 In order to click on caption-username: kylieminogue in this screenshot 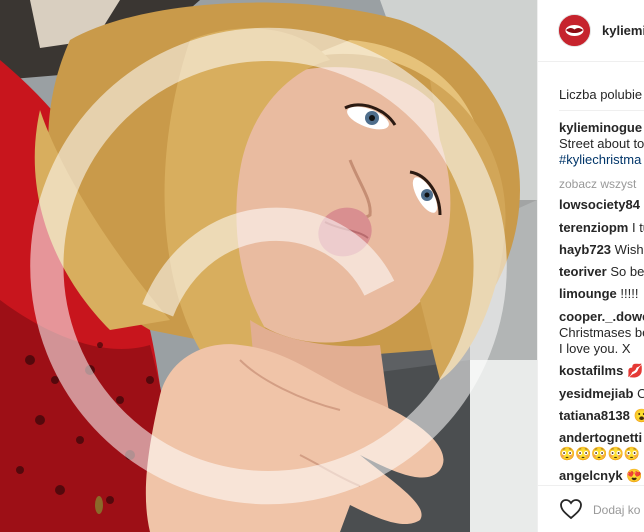, I will do `click(600, 127)`.